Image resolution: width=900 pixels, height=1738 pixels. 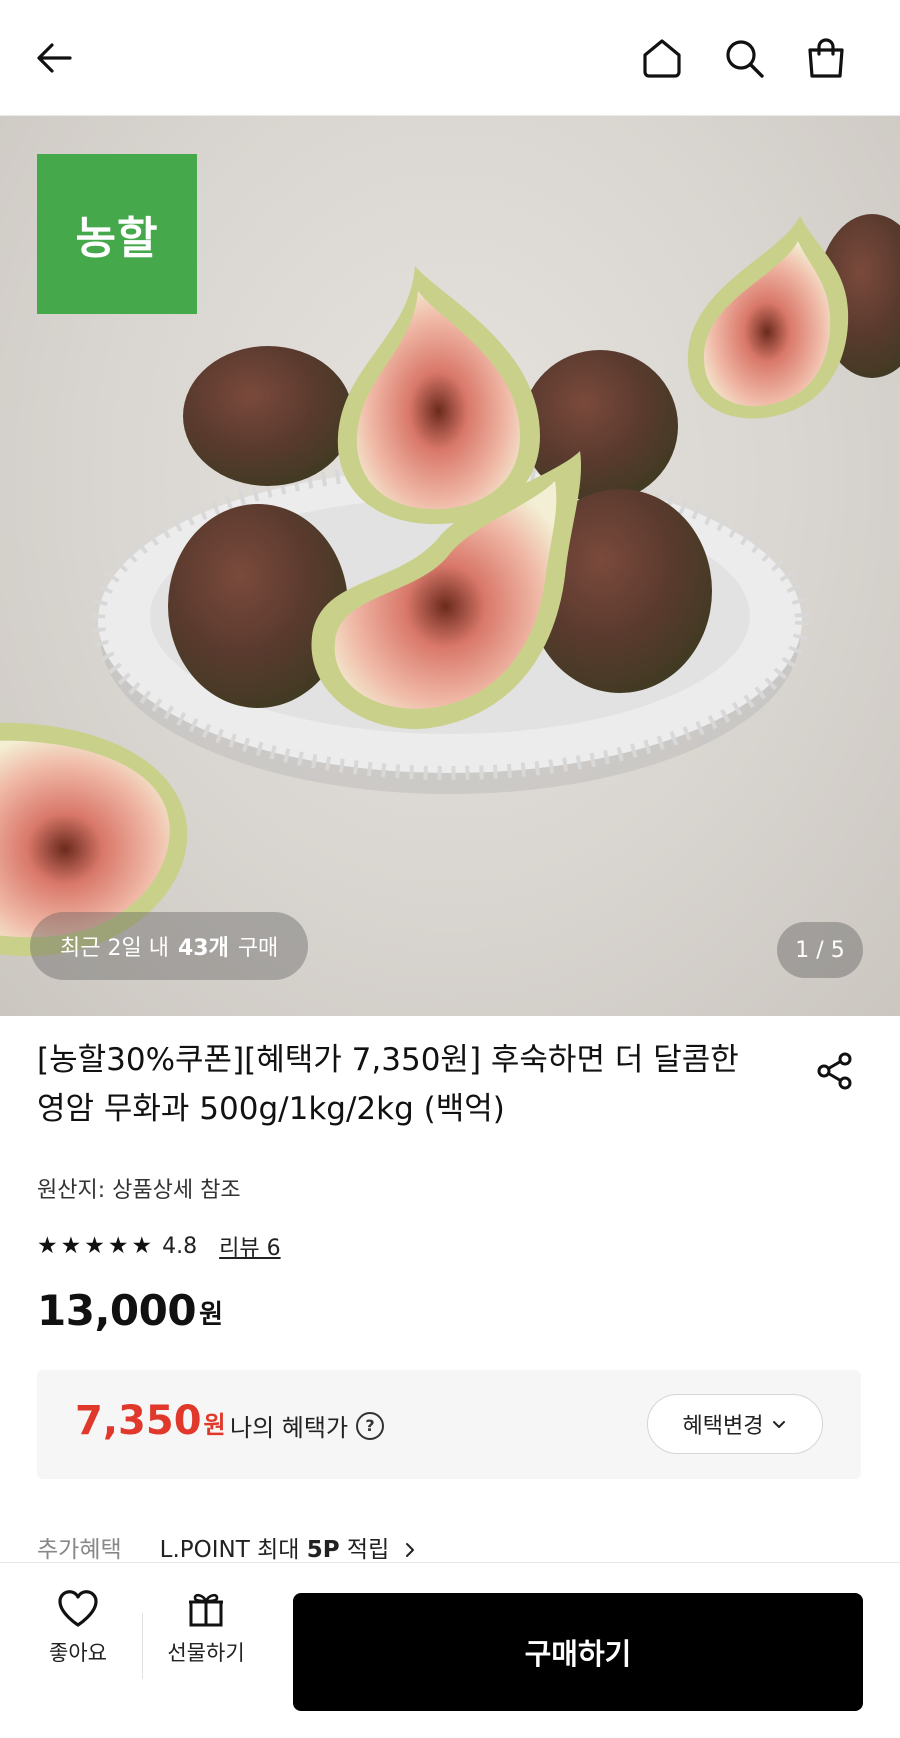 I want to click on bottom-action-bar: 좋아요 선물하기 구매하기, so click(x=450, y=1650).